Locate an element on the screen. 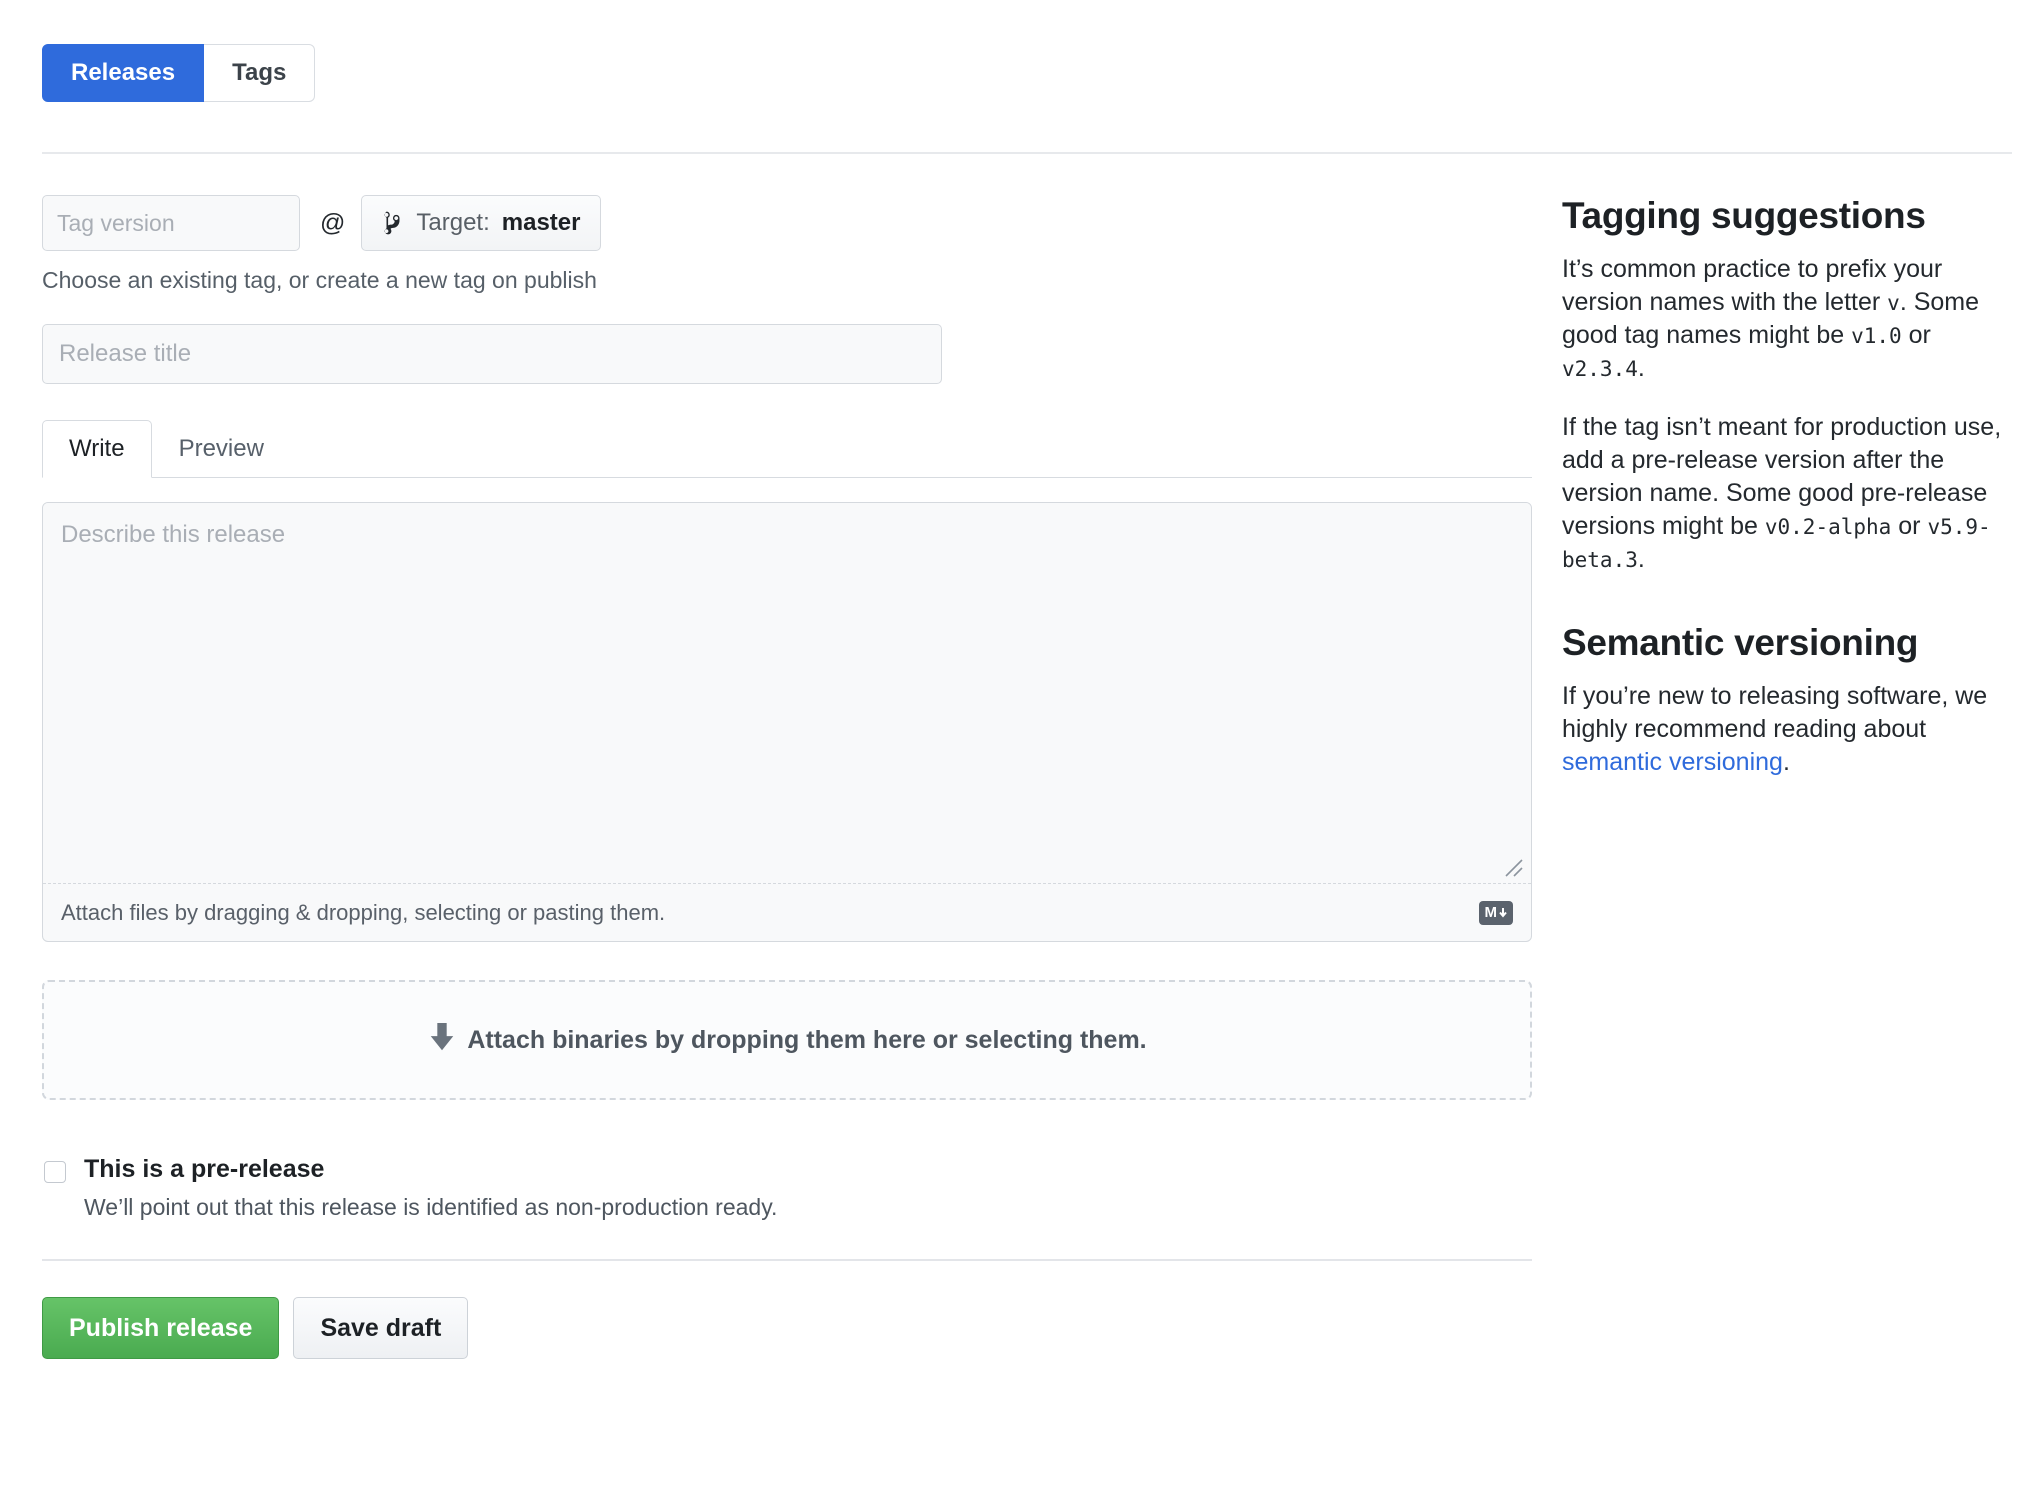 The height and width of the screenshot is (1488, 2040). tagging-p2-code1: v0.2-alpha is located at coordinates (1828, 527).